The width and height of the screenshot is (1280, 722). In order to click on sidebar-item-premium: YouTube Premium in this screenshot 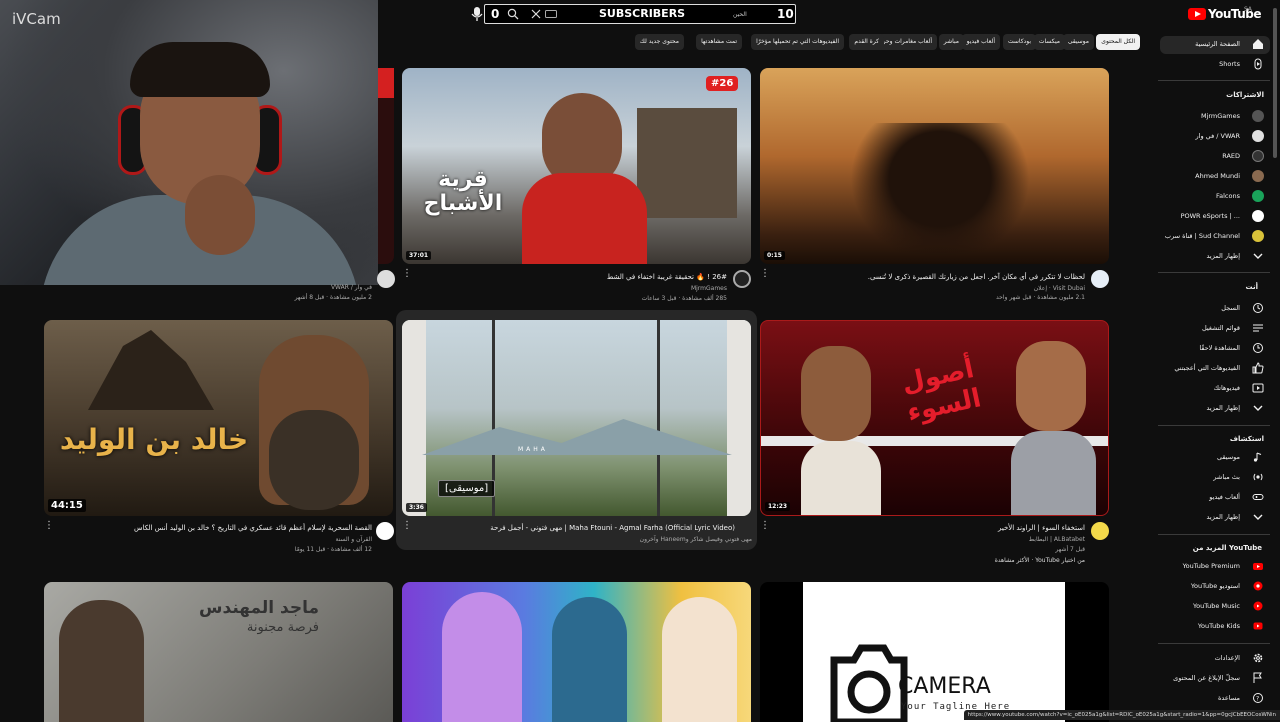, I will do `click(1215, 567)`.